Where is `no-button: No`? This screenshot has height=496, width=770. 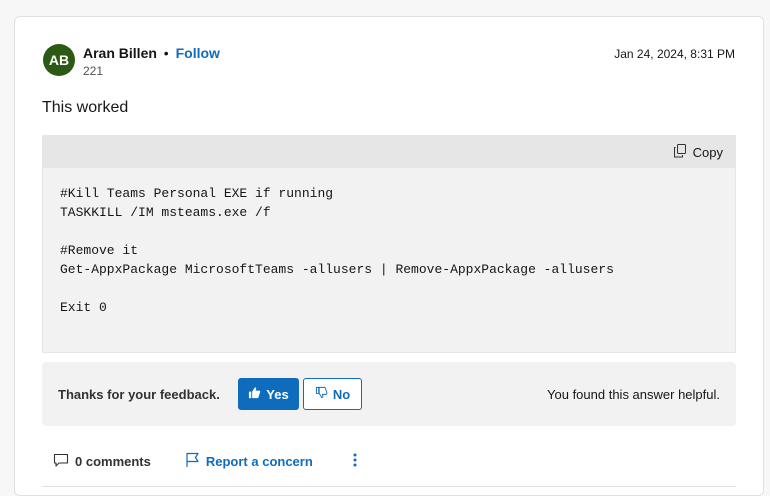
no-button: No is located at coordinates (332, 394).